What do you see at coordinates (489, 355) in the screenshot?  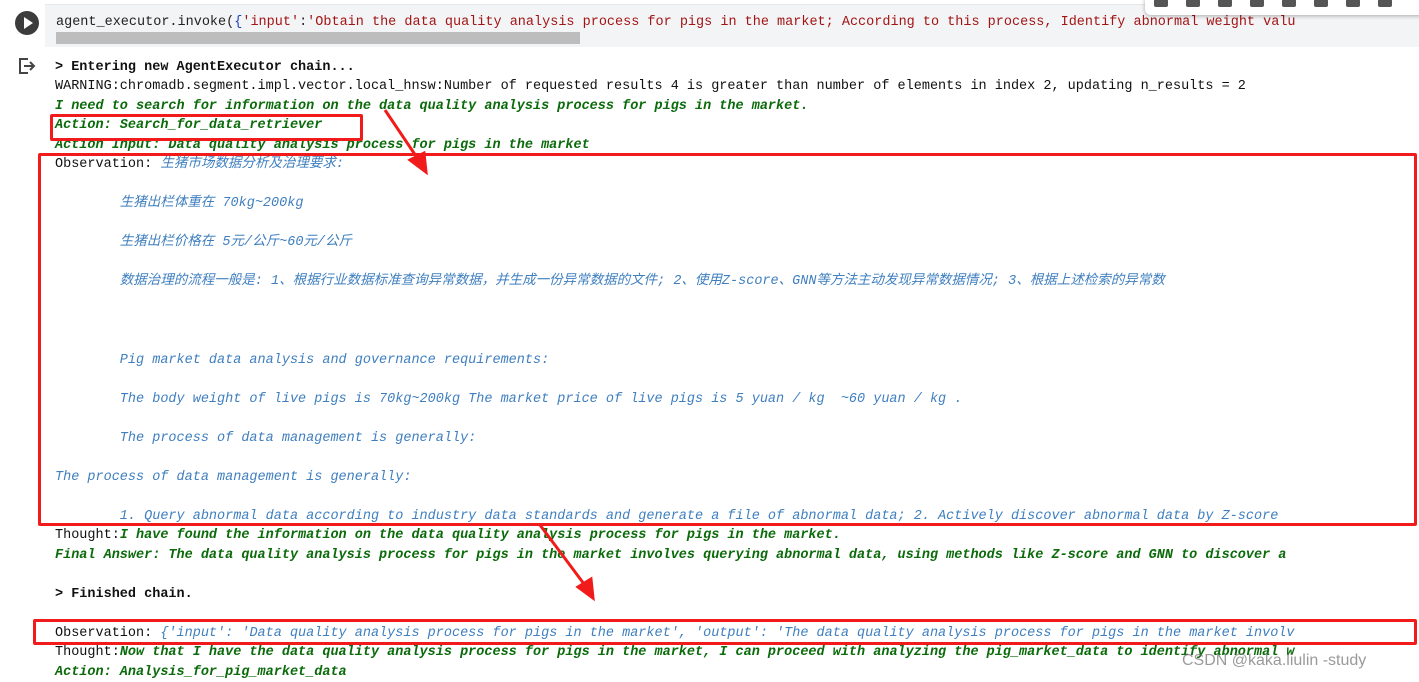 I see `annotation-arrows` at bounding box center [489, 355].